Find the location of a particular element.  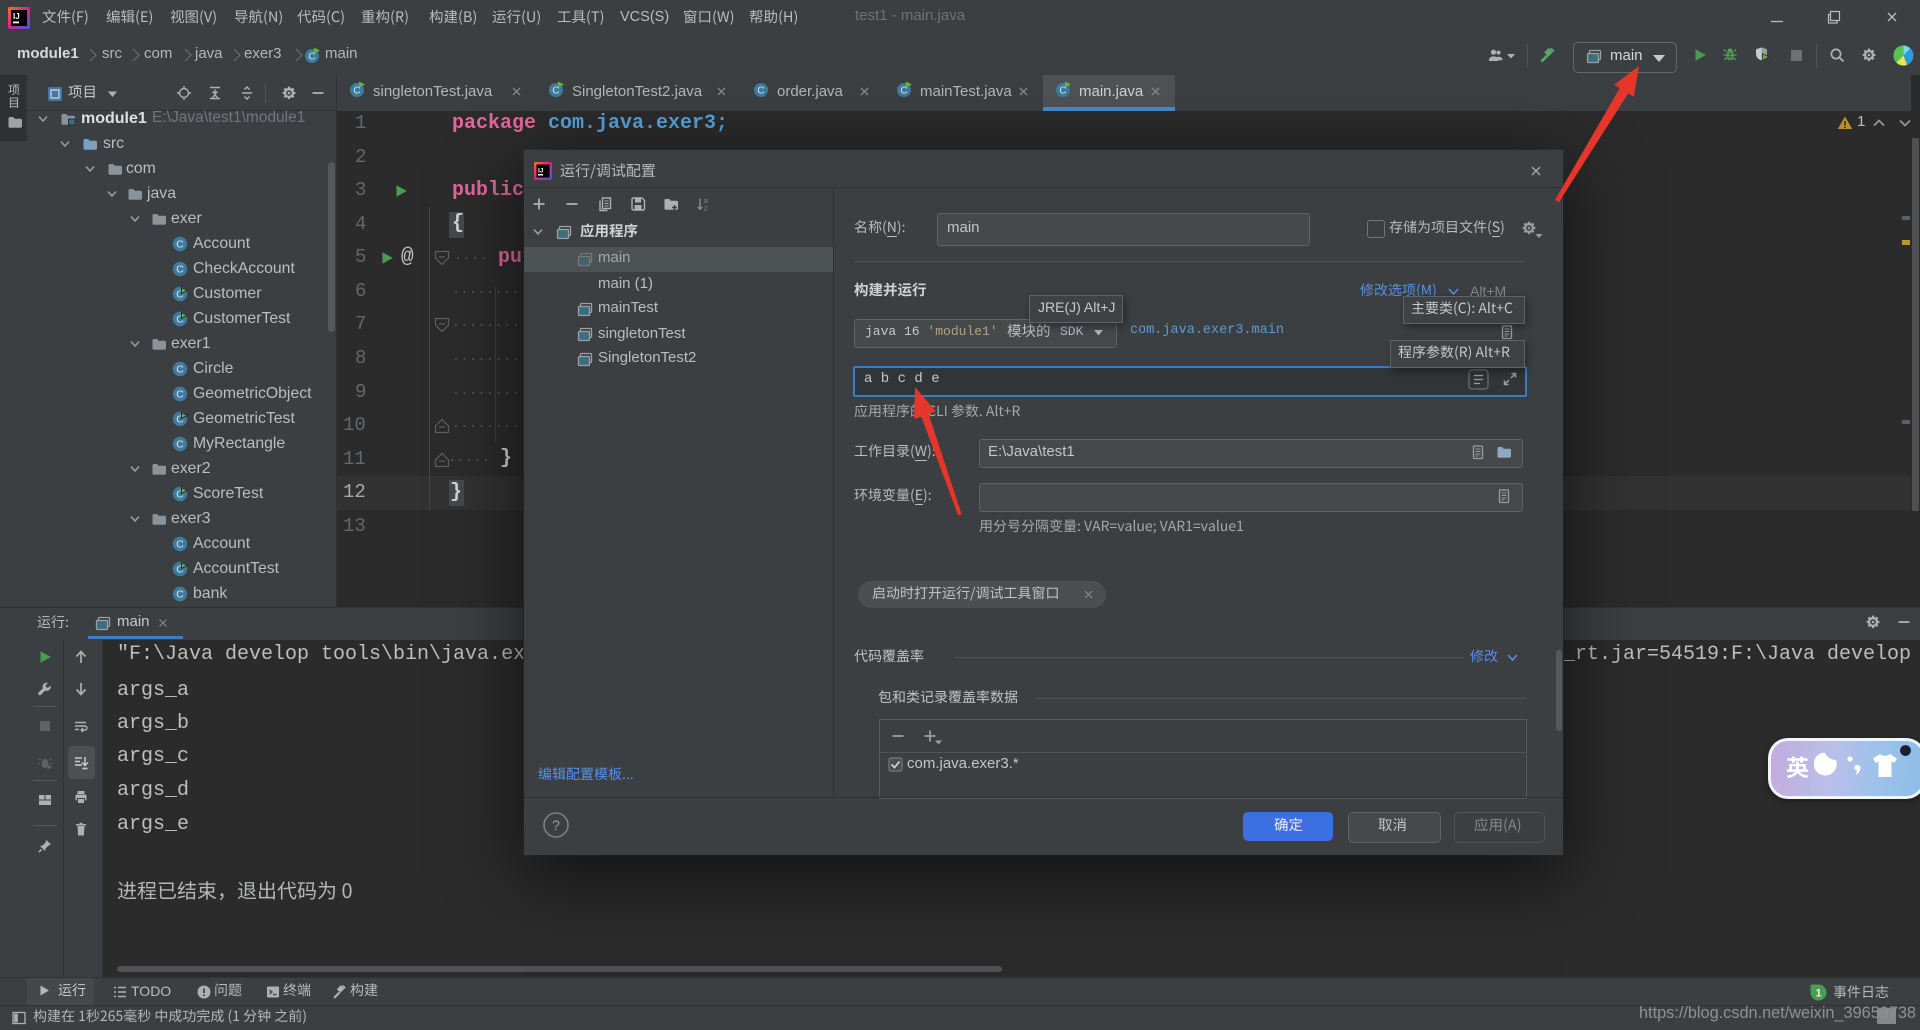

svg-text: a is located at coordinates (706, 201).